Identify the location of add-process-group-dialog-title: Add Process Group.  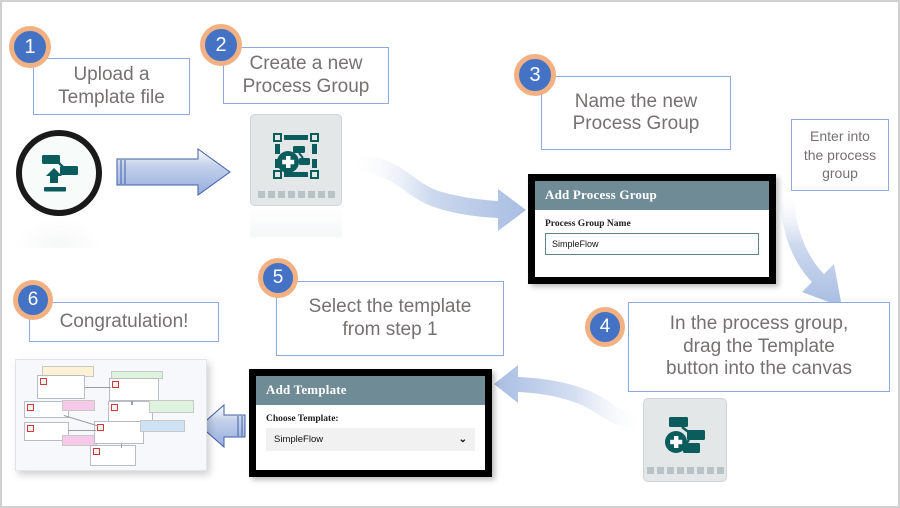
(652, 195).